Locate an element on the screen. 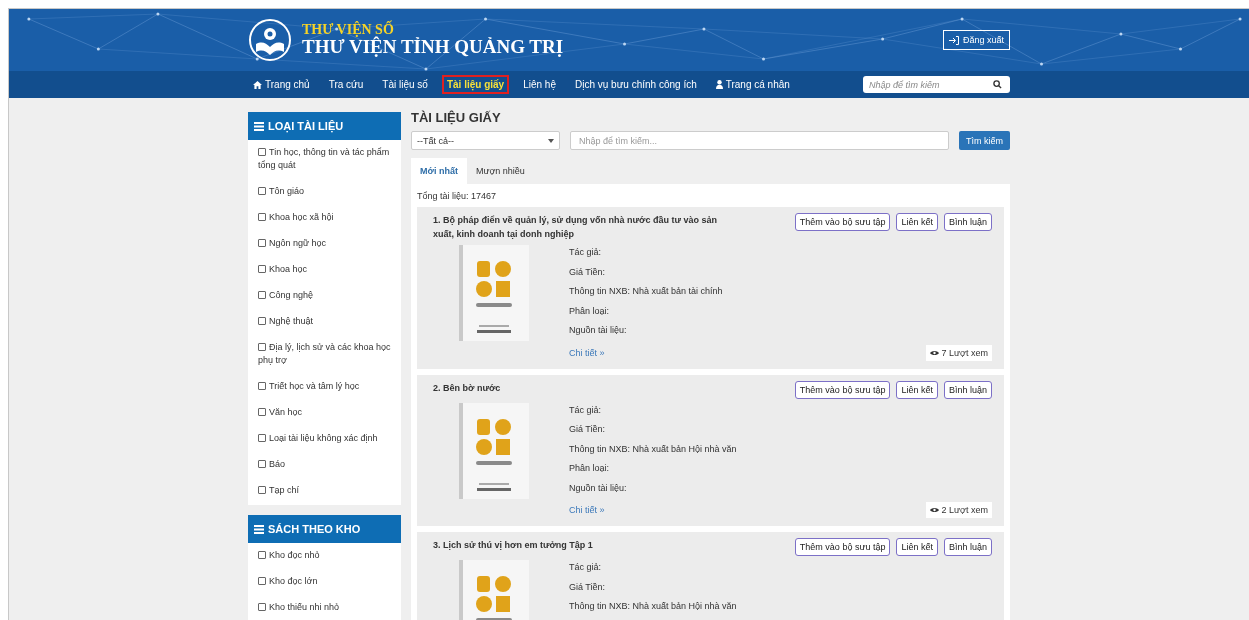  book-title: 2. Bên bờ nước is located at coordinates (467, 388).